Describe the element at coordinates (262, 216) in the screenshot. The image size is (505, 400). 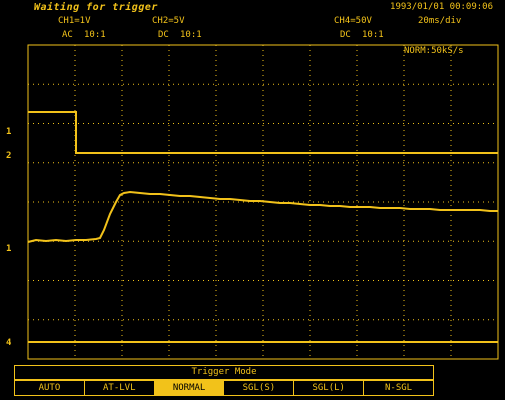
I see `ch1-trace` at that location.